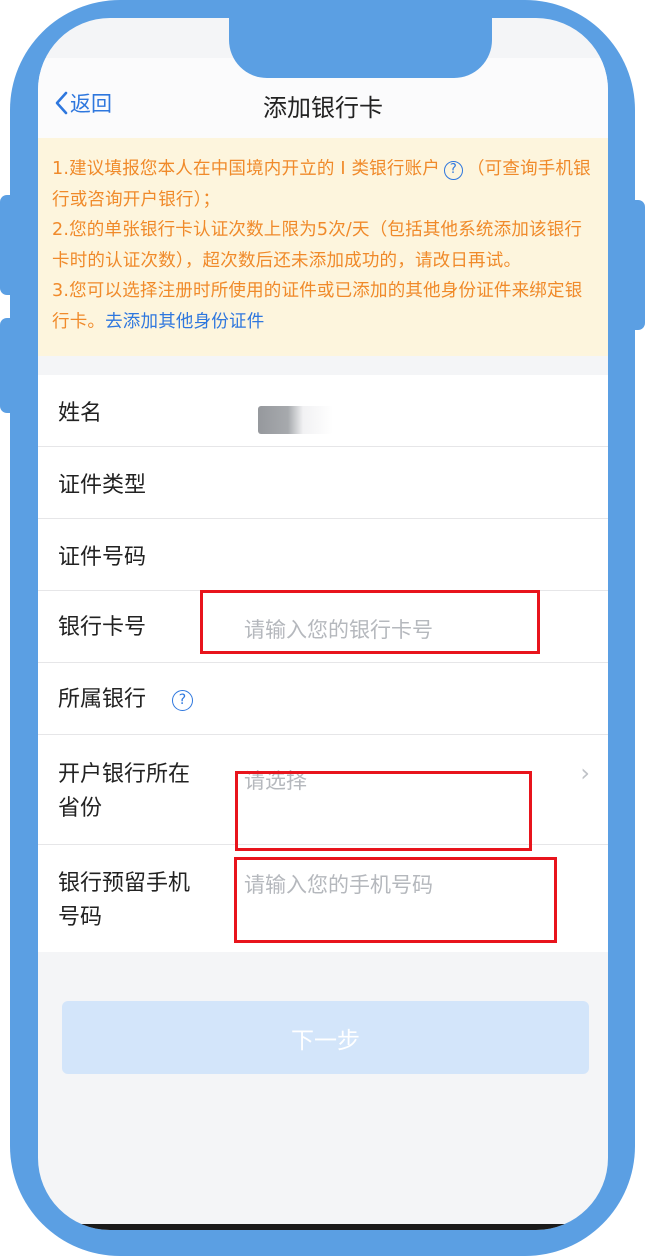  I want to click on phone-row: 银行预留手机 号码 请输入您的手机号码, so click(323, 898).